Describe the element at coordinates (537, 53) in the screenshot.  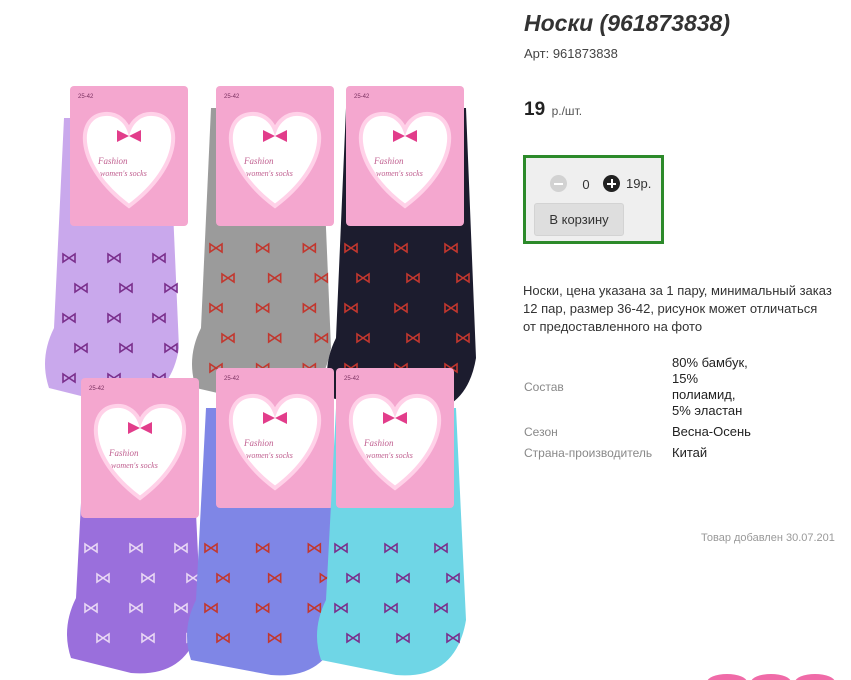
I see `sku-label: Арт:` at that location.